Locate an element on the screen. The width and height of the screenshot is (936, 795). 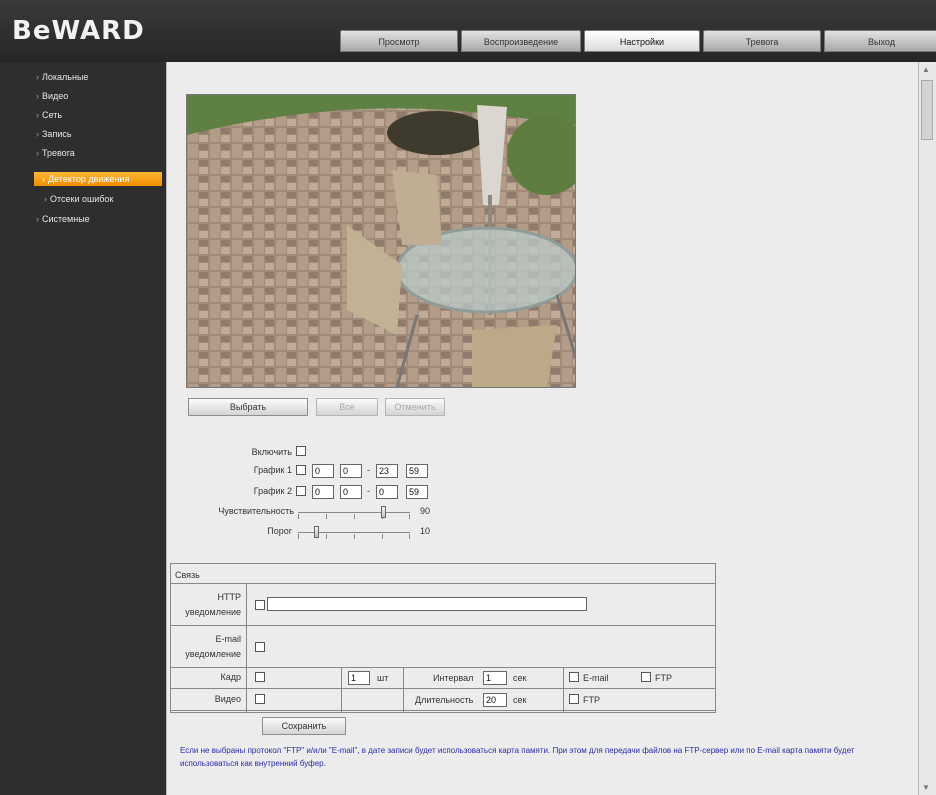
video-ftp-label: FTP is located at coordinates (591, 700).